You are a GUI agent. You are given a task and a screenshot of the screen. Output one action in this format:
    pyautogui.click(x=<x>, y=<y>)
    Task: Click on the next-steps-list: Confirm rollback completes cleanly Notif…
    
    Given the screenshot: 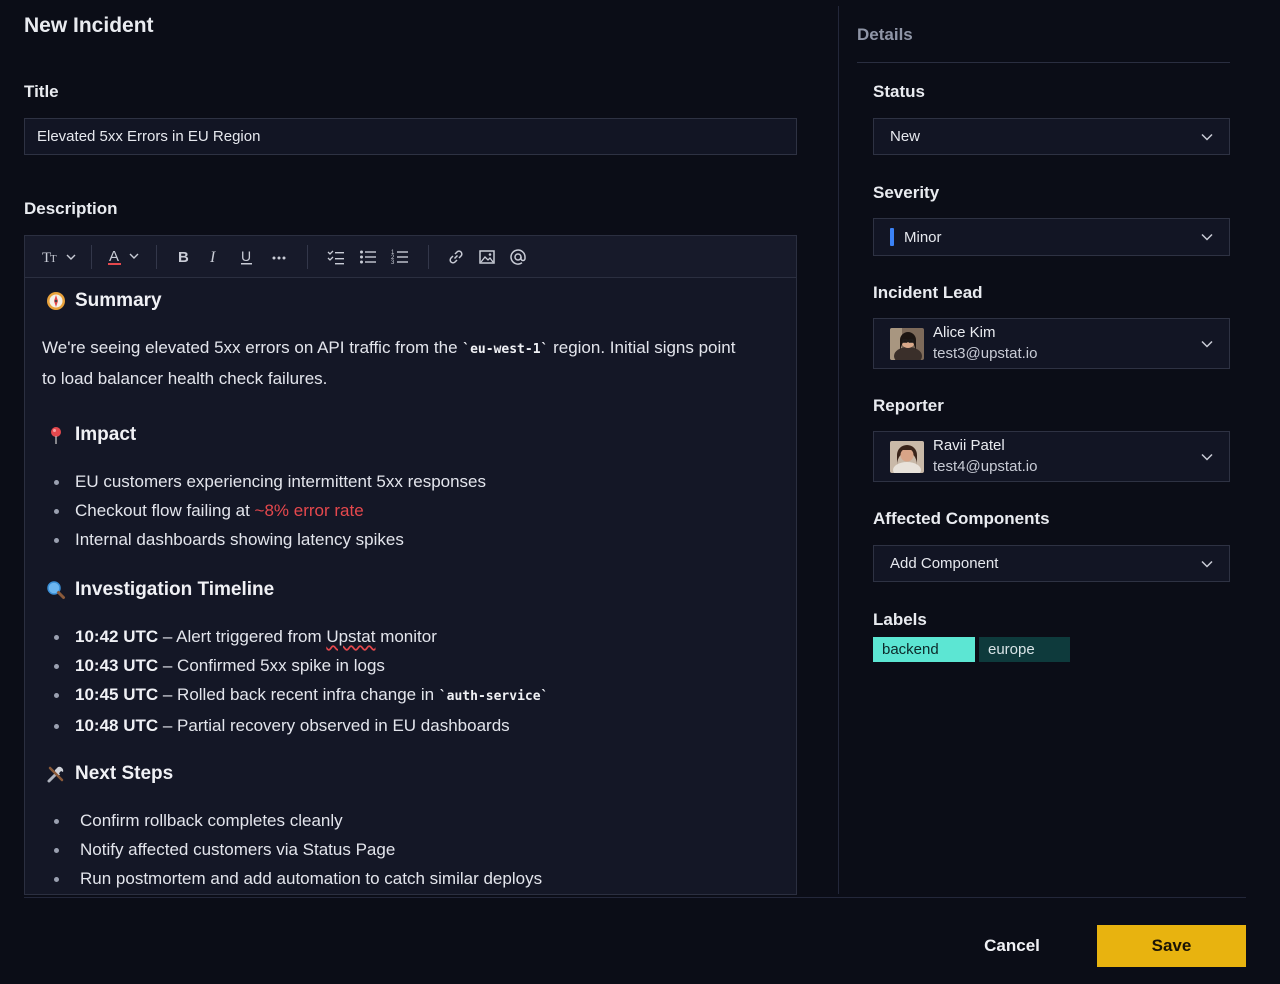 What is the action you would take?
    pyautogui.click(x=296, y=849)
    